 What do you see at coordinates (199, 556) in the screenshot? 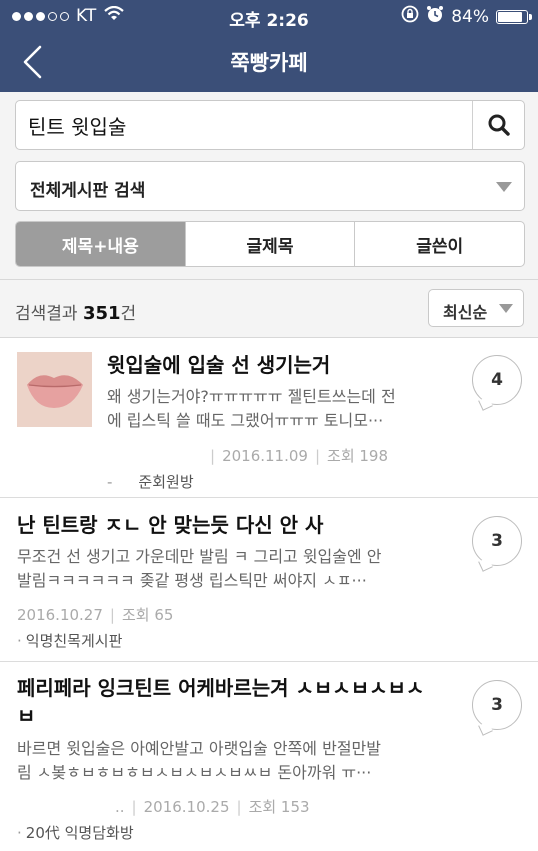
I see `post-snippet-line1: 무조건 선 생기고 가운데만 발림 ㅋ 그리고 윗입술엔 안` at bounding box center [199, 556].